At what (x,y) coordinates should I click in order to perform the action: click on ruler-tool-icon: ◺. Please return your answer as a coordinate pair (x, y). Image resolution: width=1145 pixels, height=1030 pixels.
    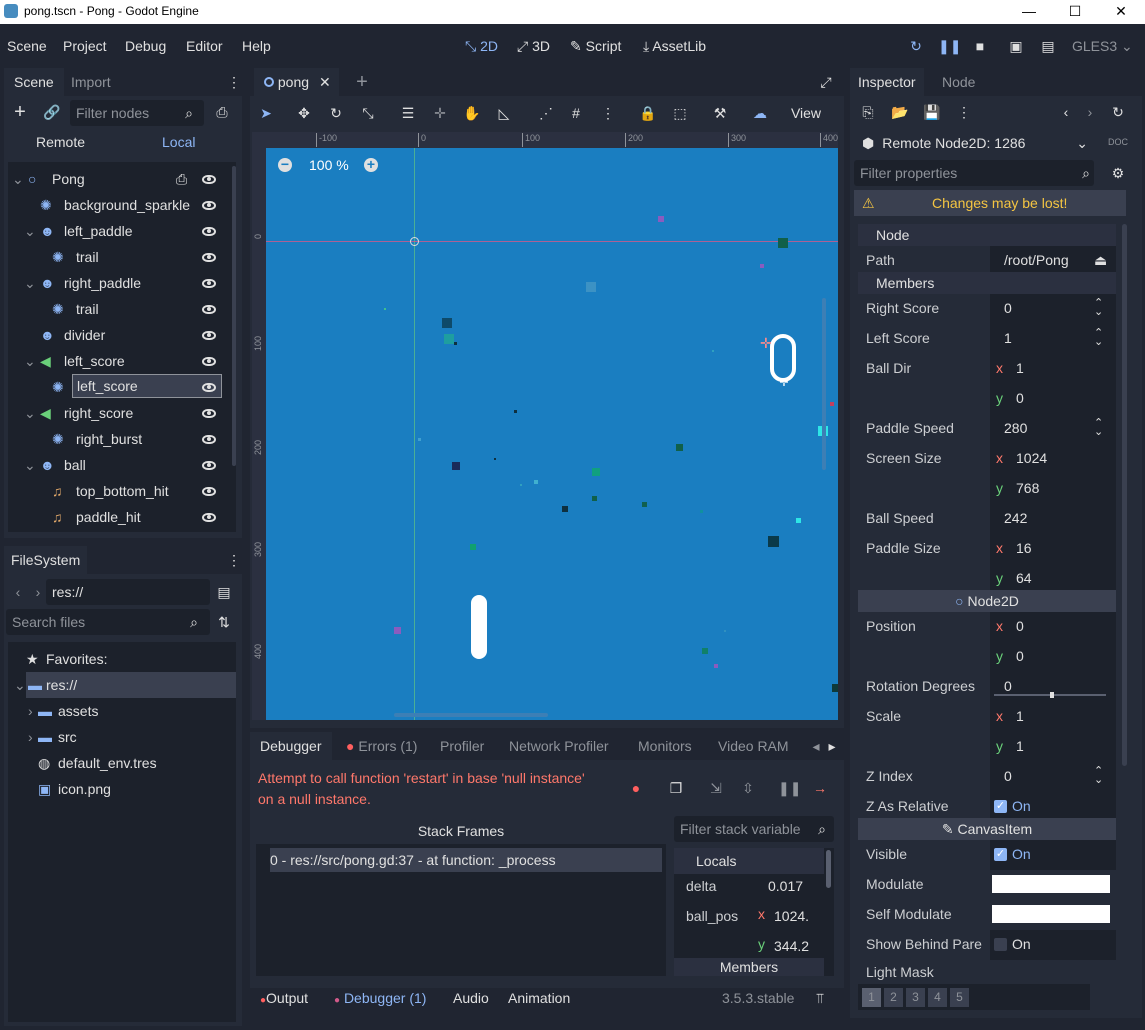
    Looking at the image, I should click on (504, 113).